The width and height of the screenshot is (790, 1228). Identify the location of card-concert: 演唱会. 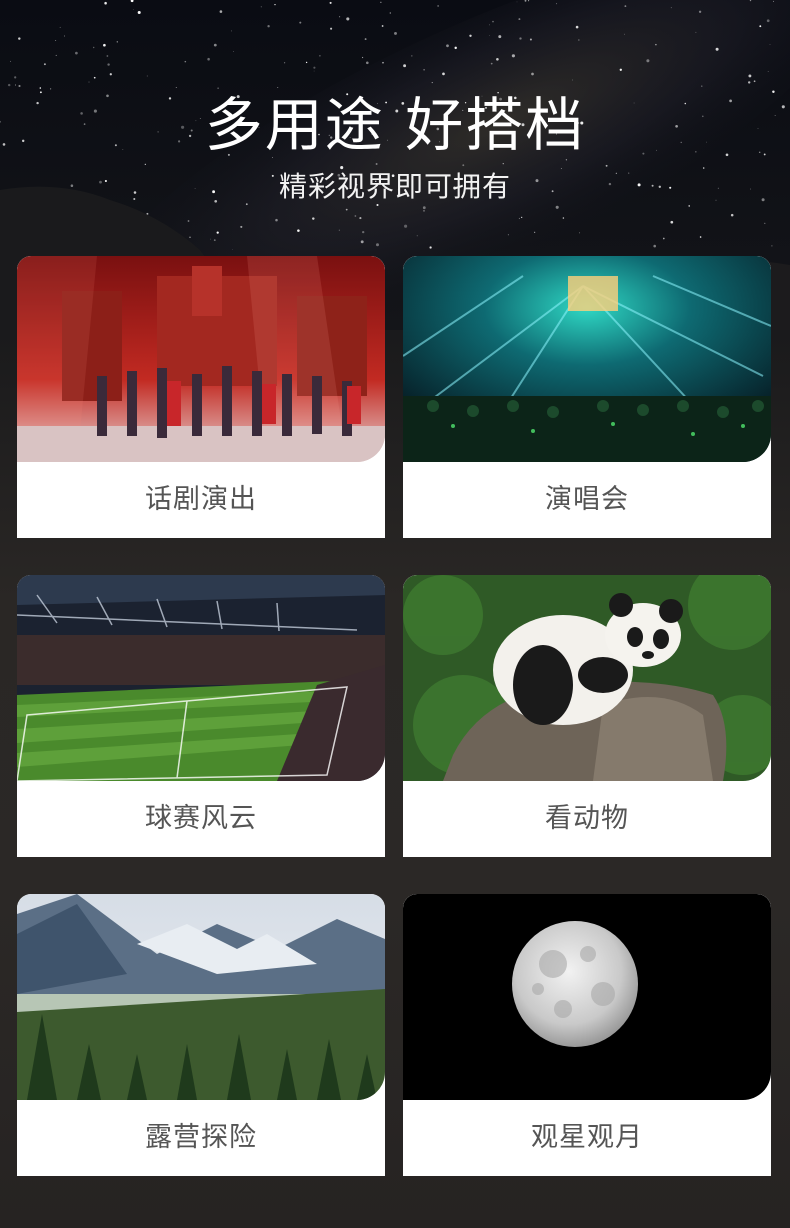
(587, 397).